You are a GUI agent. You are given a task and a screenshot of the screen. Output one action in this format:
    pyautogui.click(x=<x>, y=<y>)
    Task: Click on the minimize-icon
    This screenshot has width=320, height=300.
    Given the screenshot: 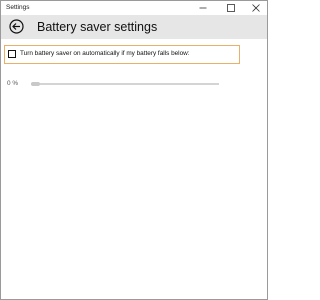 What is the action you would take?
    pyautogui.click(x=203, y=8)
    